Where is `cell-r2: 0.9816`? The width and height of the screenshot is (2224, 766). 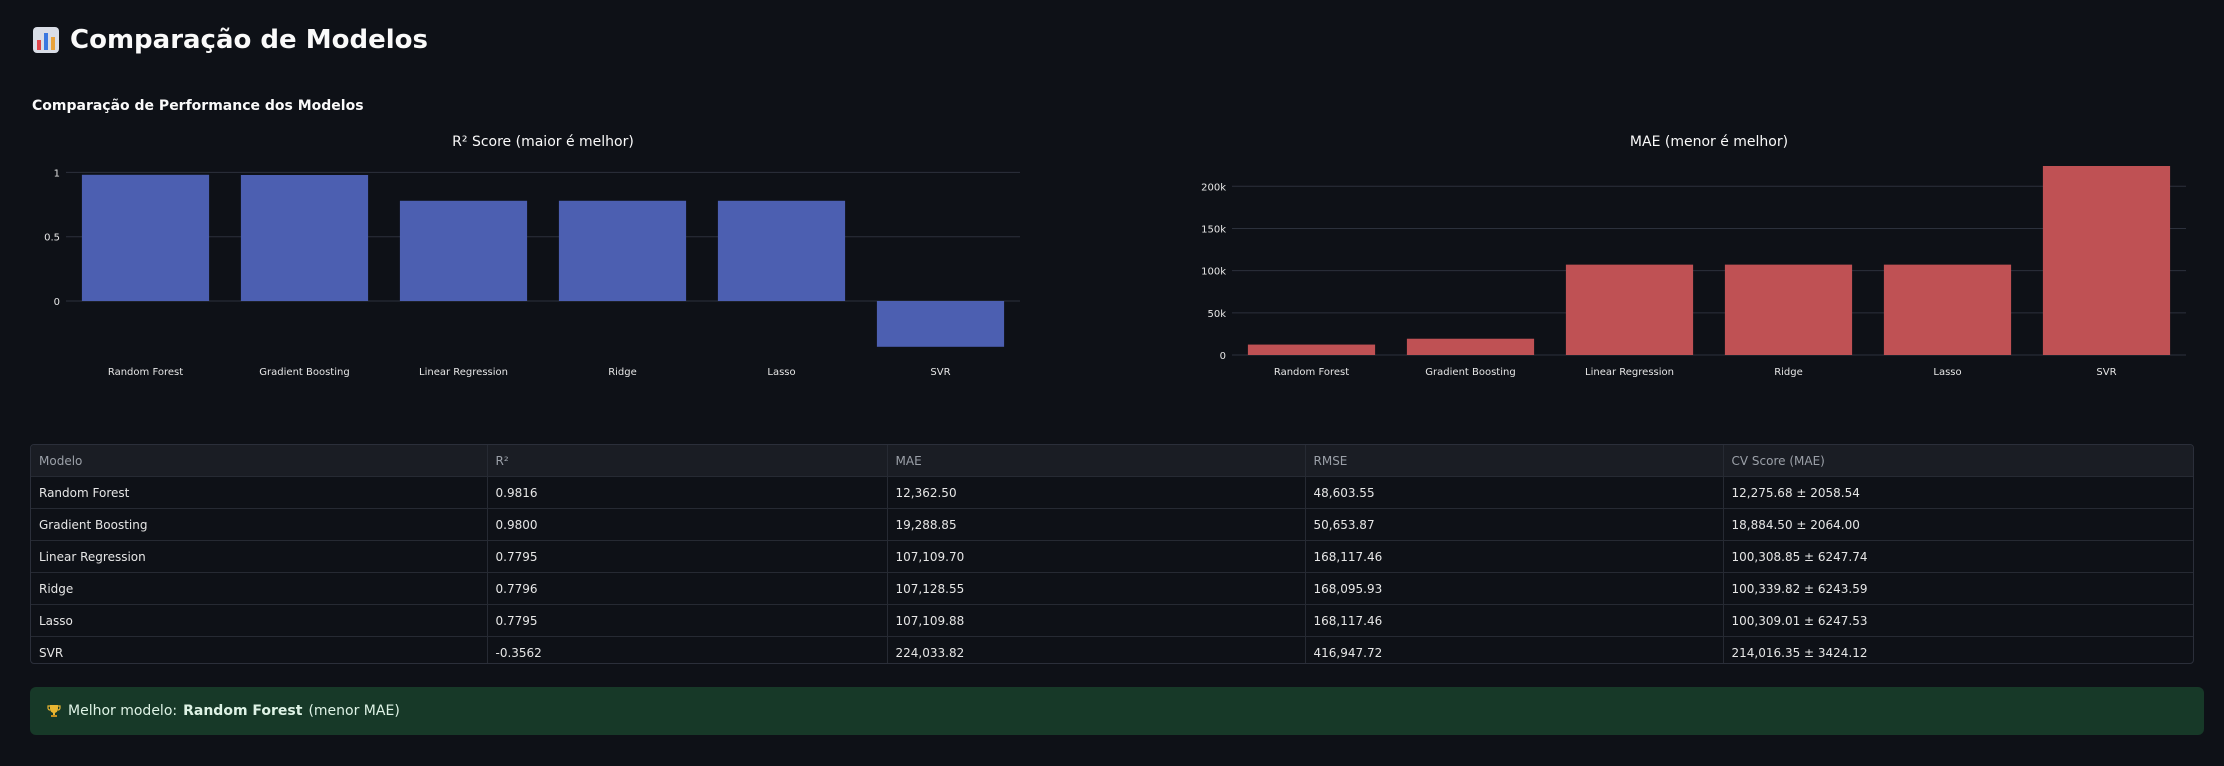
cell-r2: 0.9816 is located at coordinates (687, 492).